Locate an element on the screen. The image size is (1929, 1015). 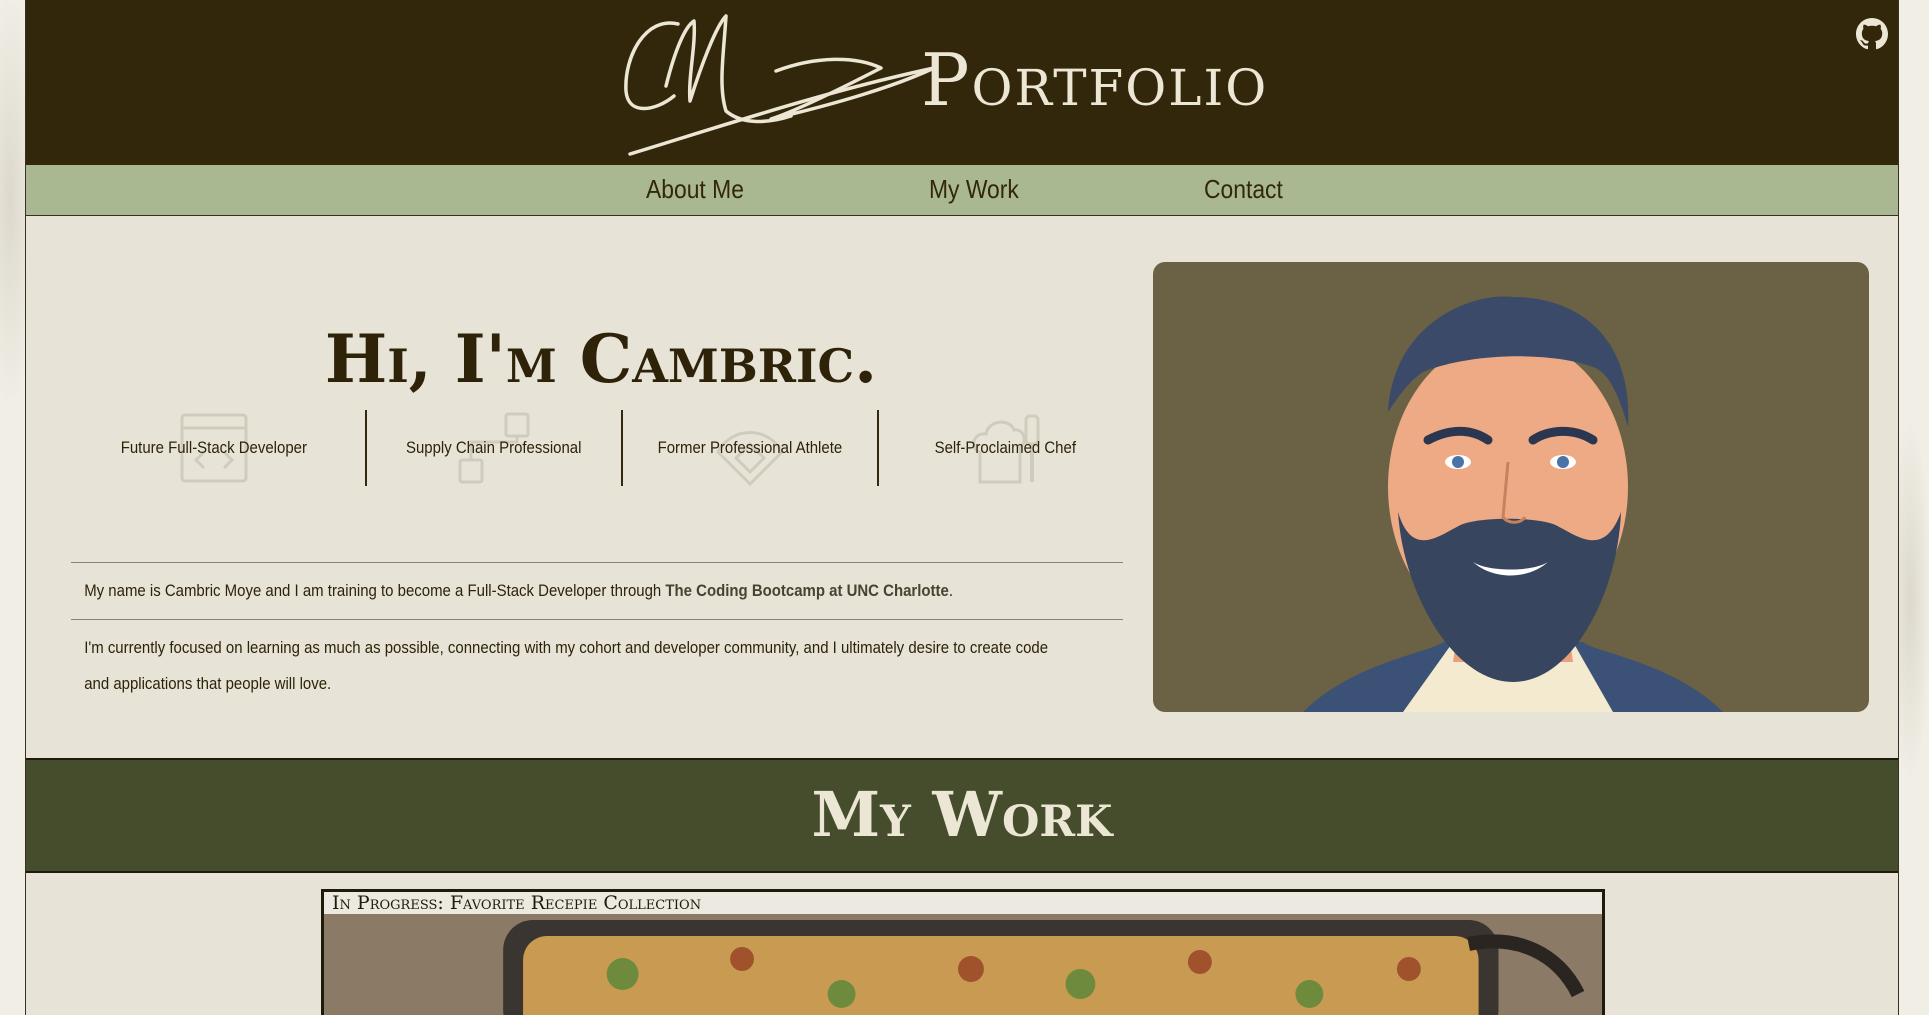
role-label: Former Professional Athlete is located at coordinates (749, 447).